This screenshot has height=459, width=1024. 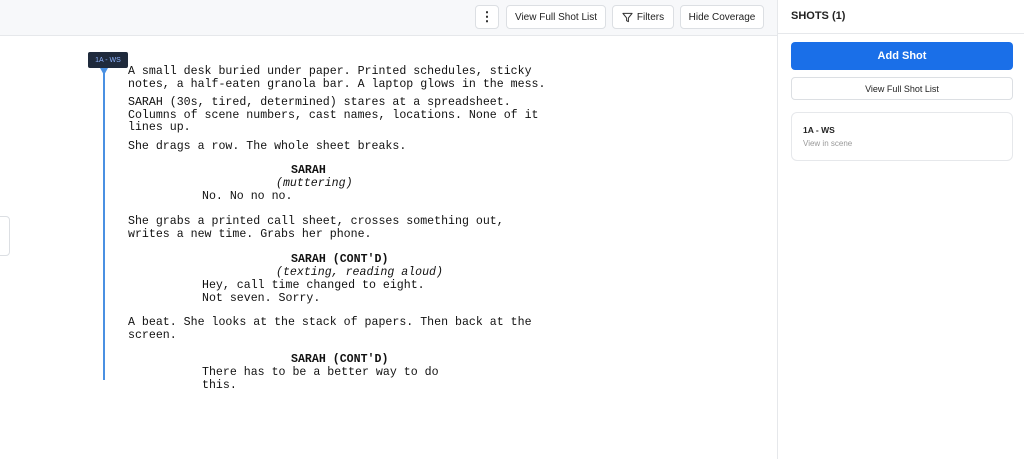 What do you see at coordinates (627, 17) in the screenshot?
I see `filter-icon` at bounding box center [627, 17].